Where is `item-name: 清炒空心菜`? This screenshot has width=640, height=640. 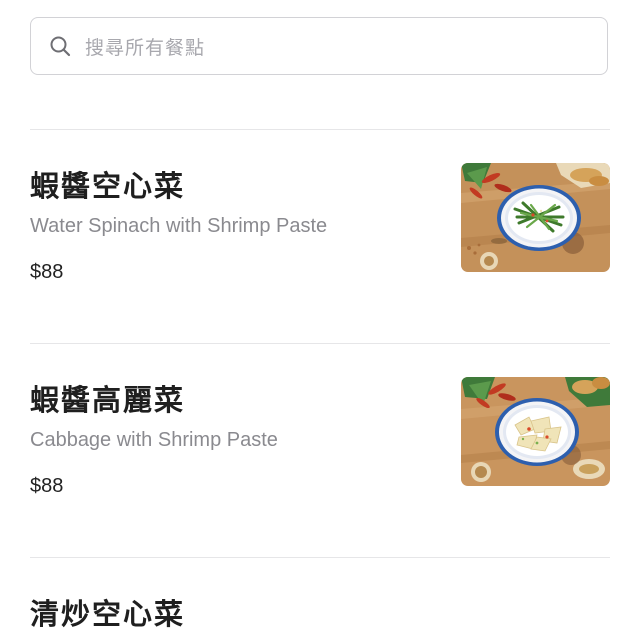 item-name: 清炒空心菜 is located at coordinates (108, 614).